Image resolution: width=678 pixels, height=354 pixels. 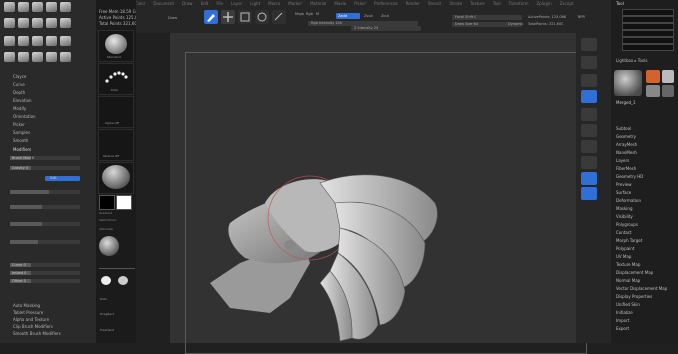 What do you see at coordinates (116, 145) in the screenshot?
I see `texture-selector: Texture Off` at bounding box center [116, 145].